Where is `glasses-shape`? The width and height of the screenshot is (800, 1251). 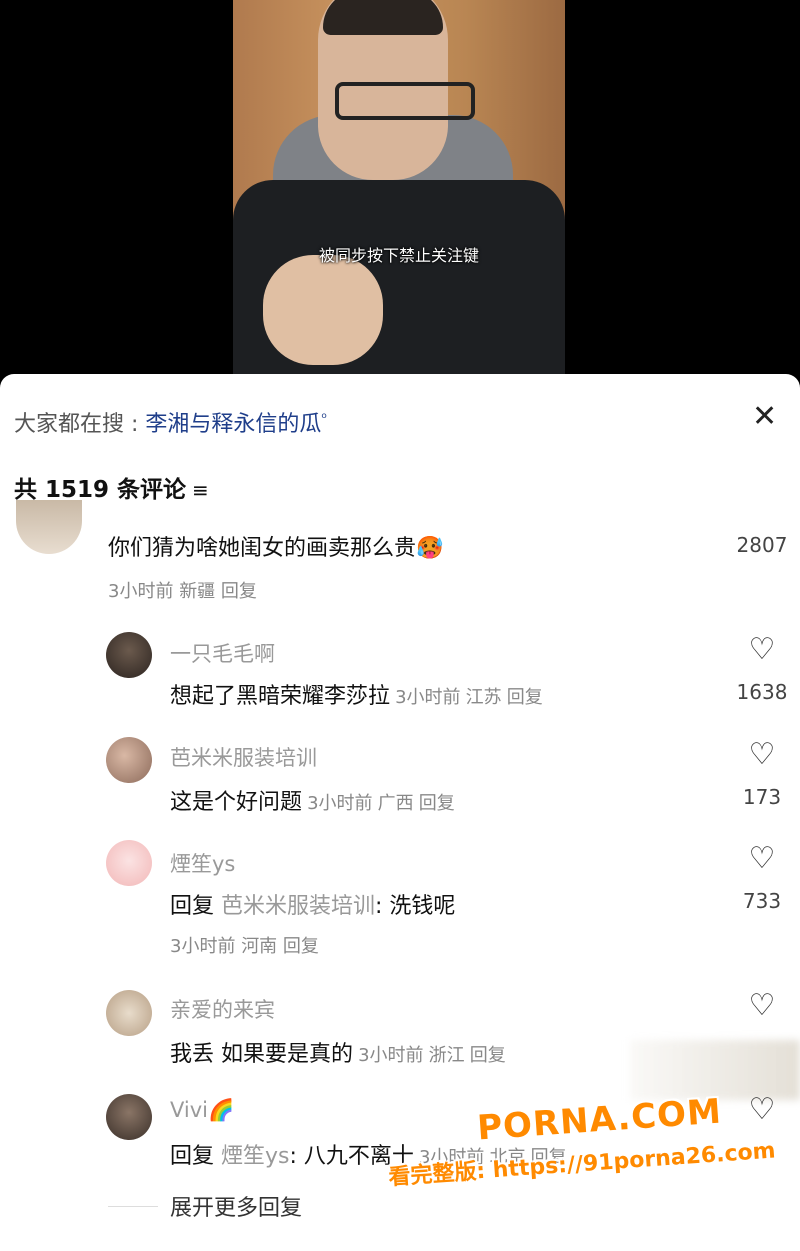 glasses-shape is located at coordinates (405, 101).